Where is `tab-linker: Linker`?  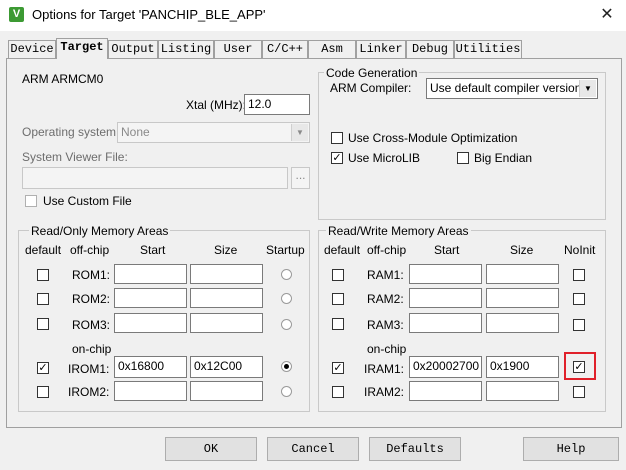 tab-linker: Linker is located at coordinates (381, 49).